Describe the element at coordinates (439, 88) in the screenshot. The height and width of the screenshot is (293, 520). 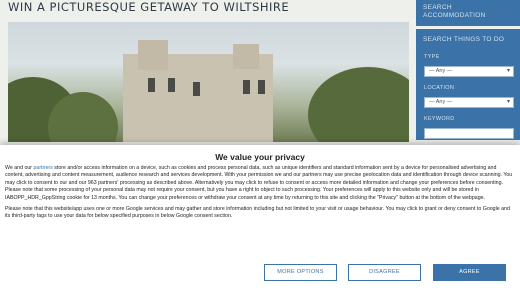
I see `location-label: LOCATION` at that location.